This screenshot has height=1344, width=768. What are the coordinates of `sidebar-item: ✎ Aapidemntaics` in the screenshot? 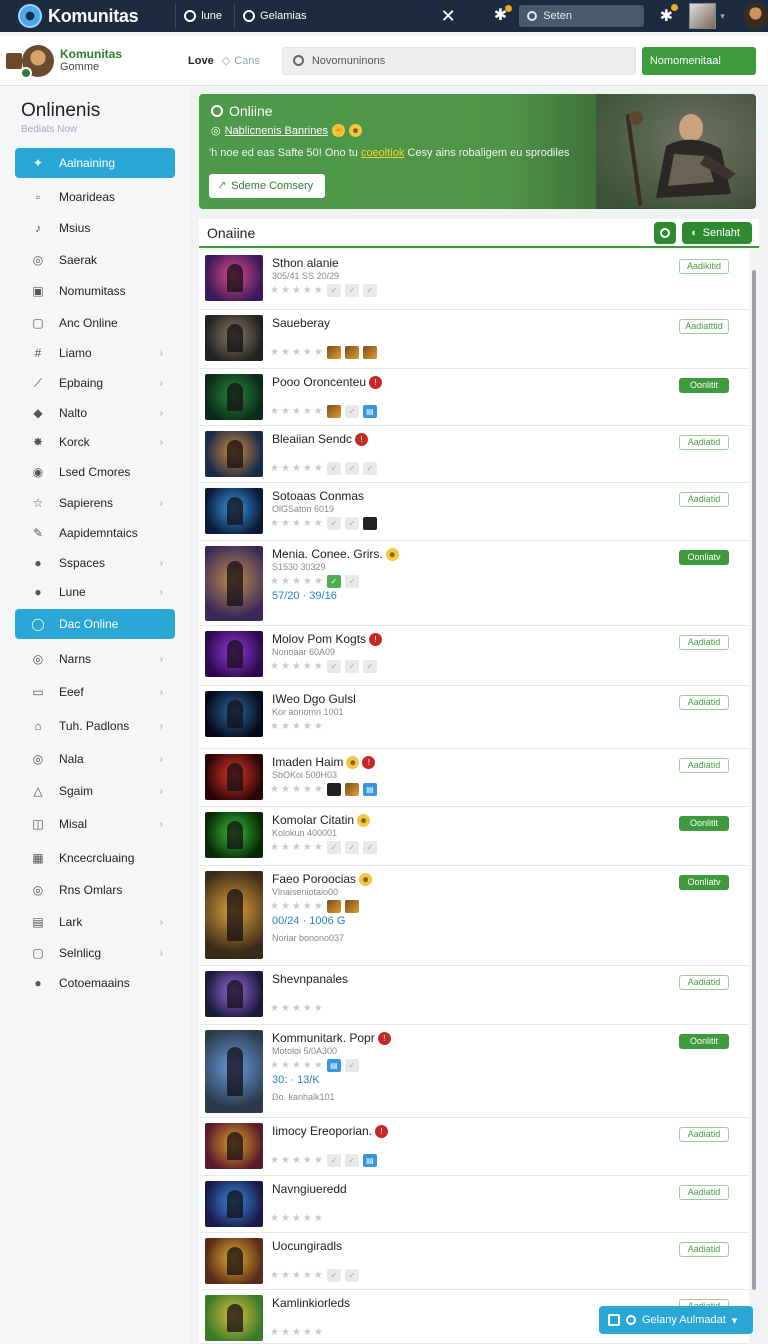 It's located at (95, 533).